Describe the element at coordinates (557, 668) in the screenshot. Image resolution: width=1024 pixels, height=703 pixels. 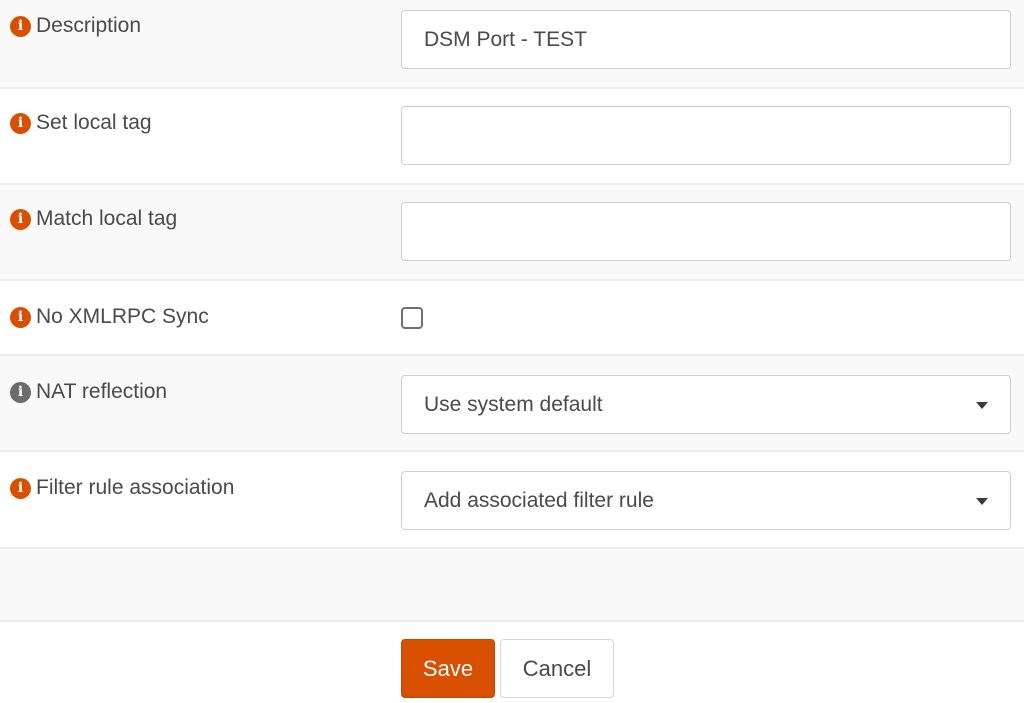
I see `cancel-button: Cancel` at that location.